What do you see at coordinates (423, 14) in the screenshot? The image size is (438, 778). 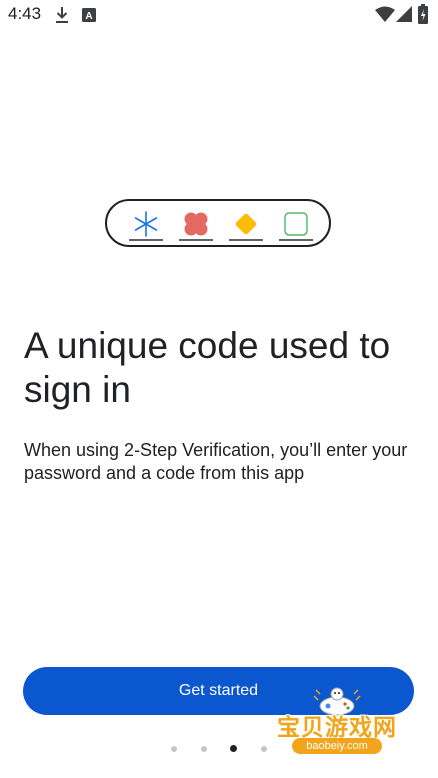 I see `battery-icon` at bounding box center [423, 14].